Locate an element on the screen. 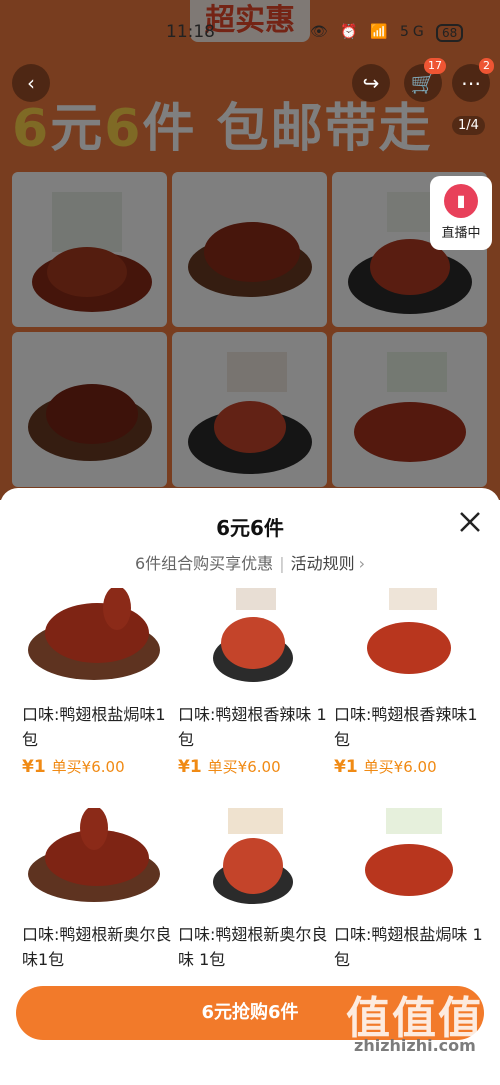 The width and height of the screenshot is (500, 1085). item-name: 口味:鸭翅根新奥尔良味 1包 is located at coordinates (253, 947).